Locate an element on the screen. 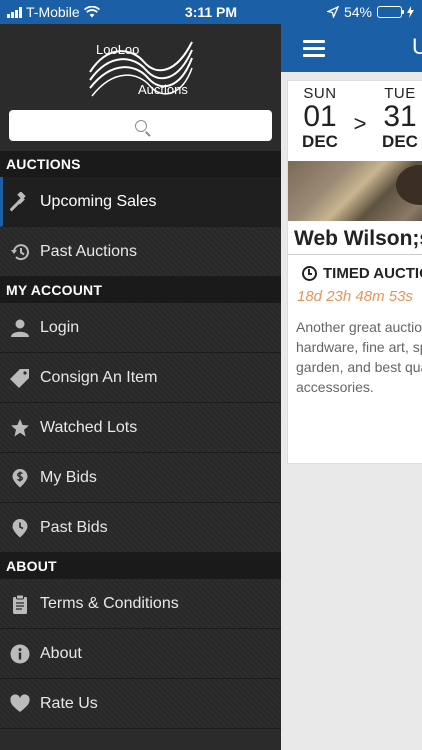 Image resolution: width=422 pixels, height=750 pixels. section-about: ABOUT is located at coordinates (140, 566).